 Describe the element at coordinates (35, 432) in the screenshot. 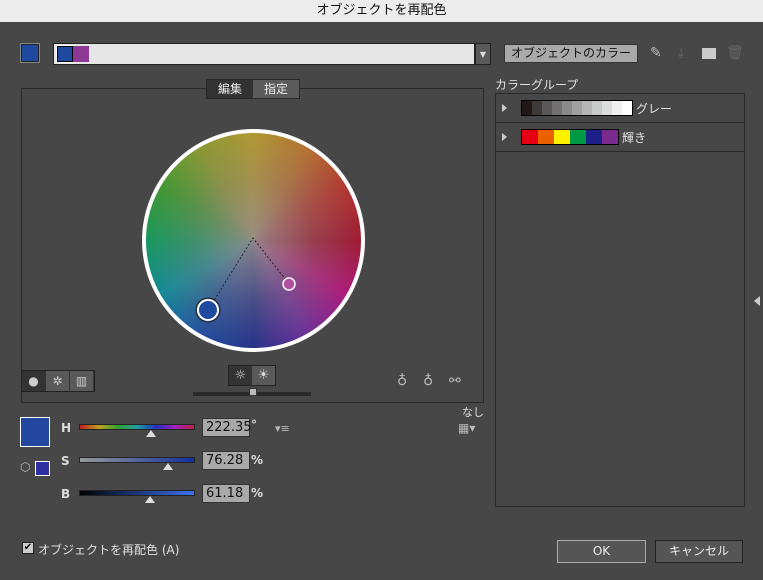

I see `selected-color-swatch` at that location.